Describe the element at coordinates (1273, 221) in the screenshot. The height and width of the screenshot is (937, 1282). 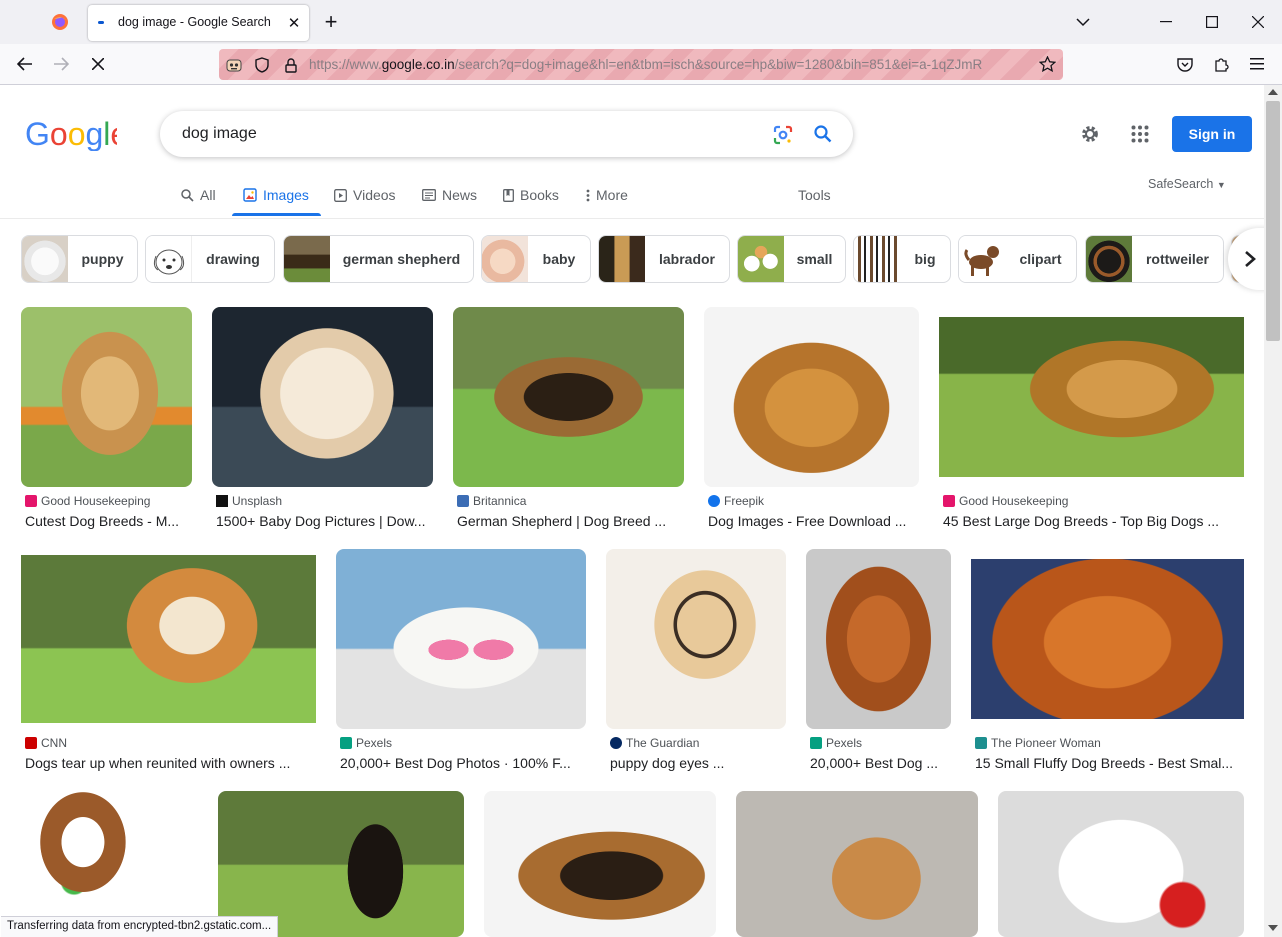
I see `scrollbar-thumb` at that location.